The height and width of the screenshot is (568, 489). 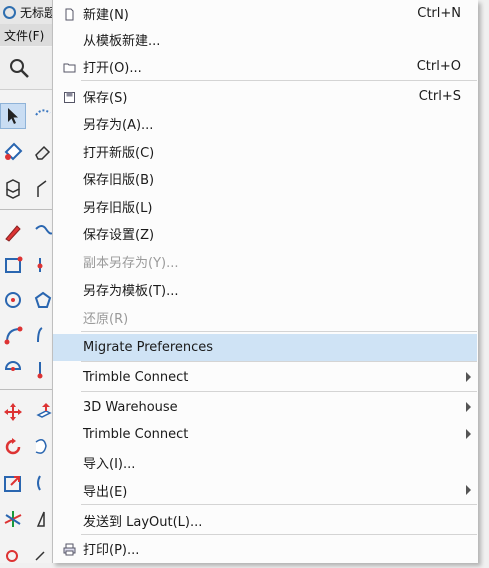 I want to click on app-window: 无标题 文件(F), so click(x=29, y=281).